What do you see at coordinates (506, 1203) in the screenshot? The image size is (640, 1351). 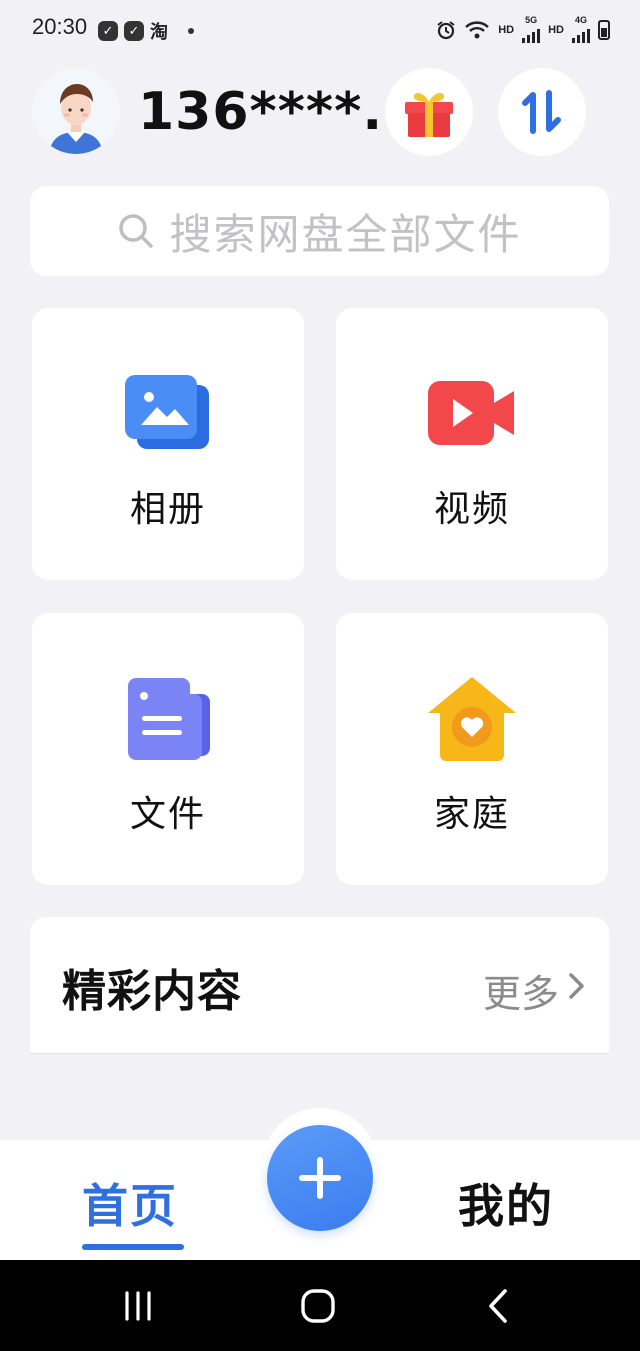 I see `tab-mine: 我的` at bounding box center [506, 1203].